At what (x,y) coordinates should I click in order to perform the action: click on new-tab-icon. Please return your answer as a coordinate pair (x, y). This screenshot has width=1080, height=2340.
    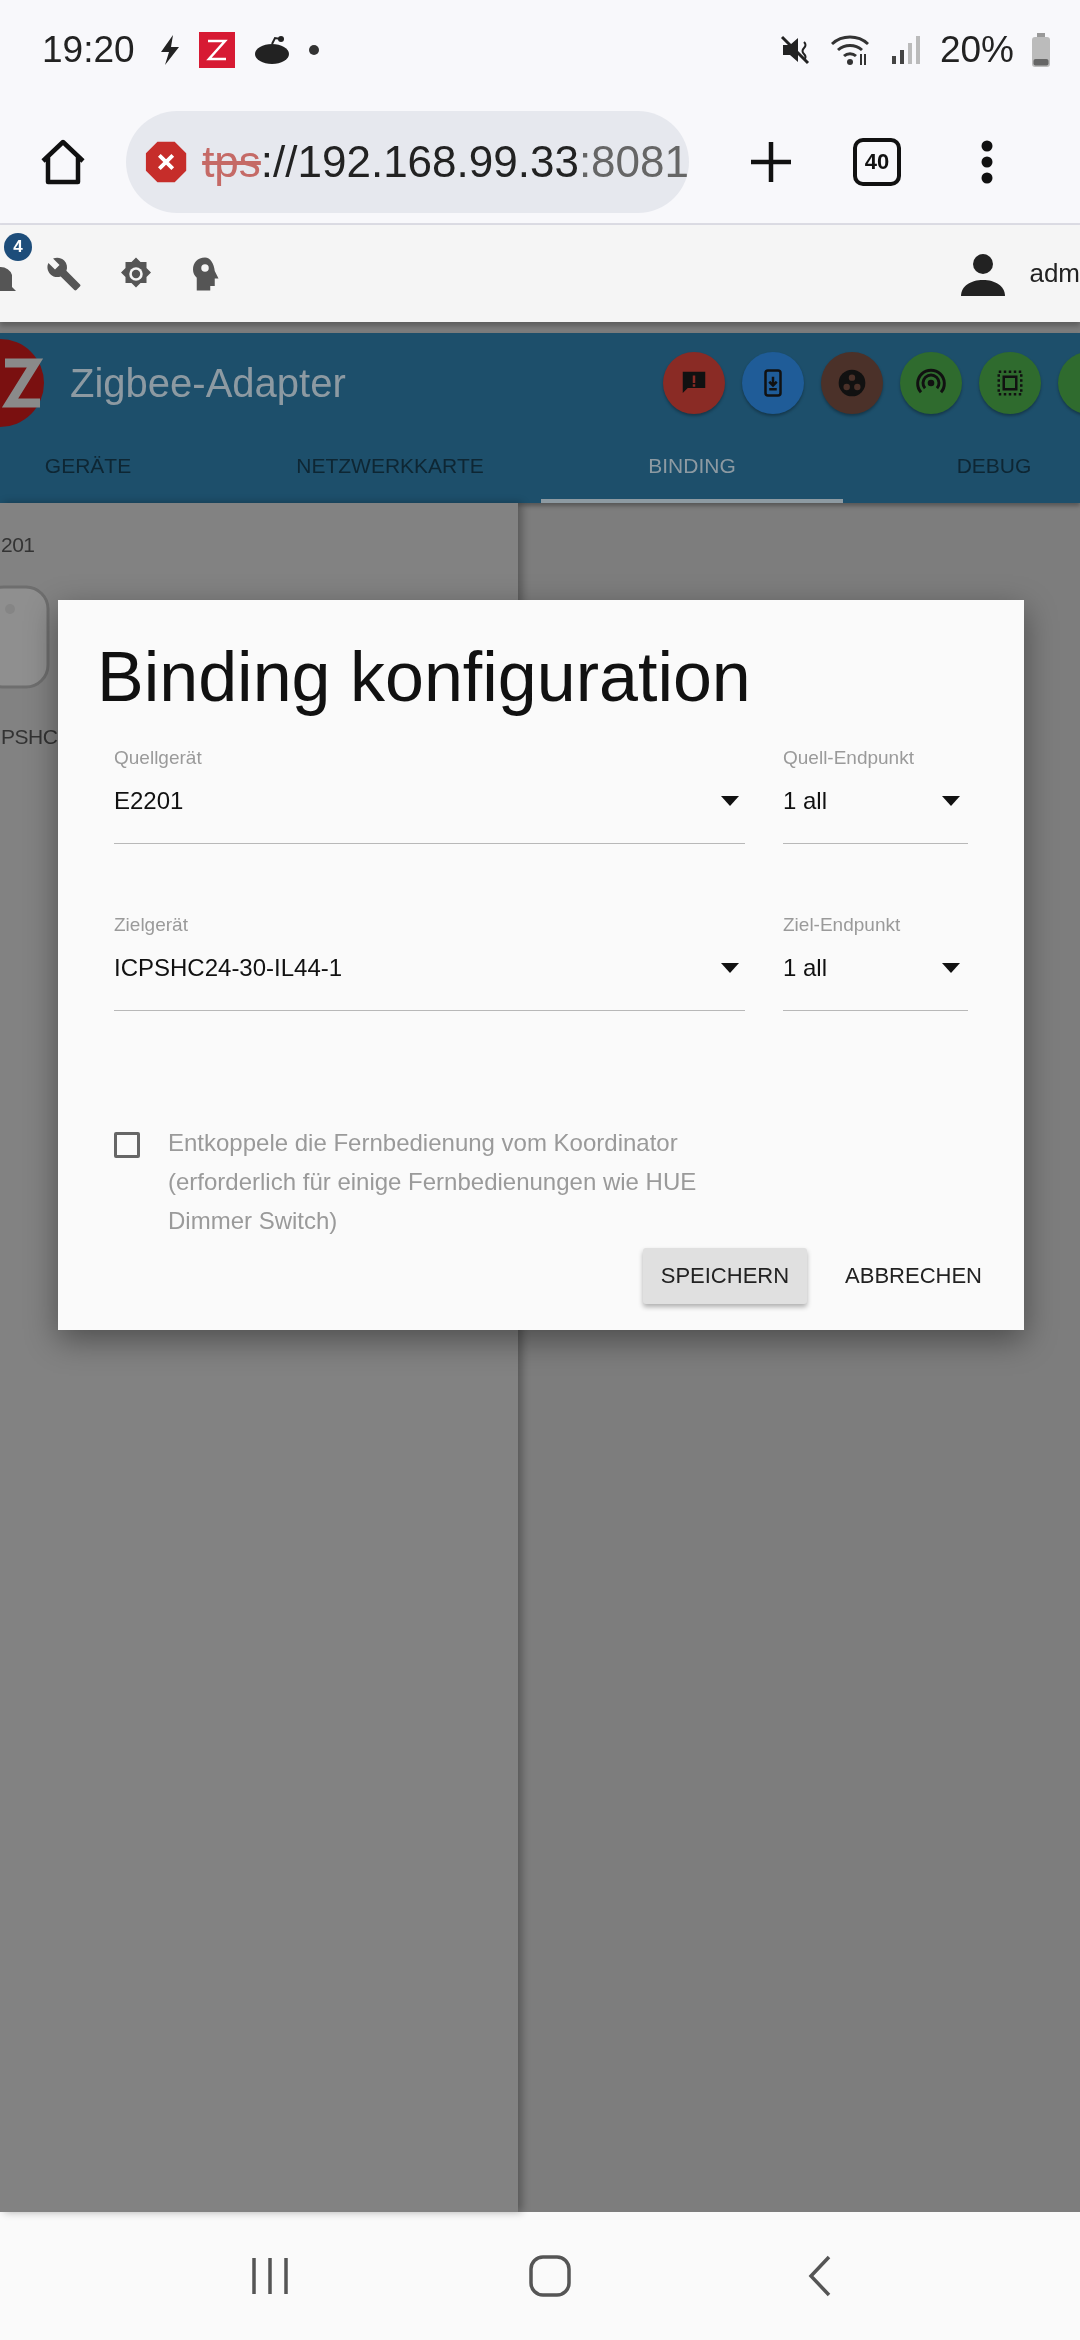
    Looking at the image, I should click on (771, 161).